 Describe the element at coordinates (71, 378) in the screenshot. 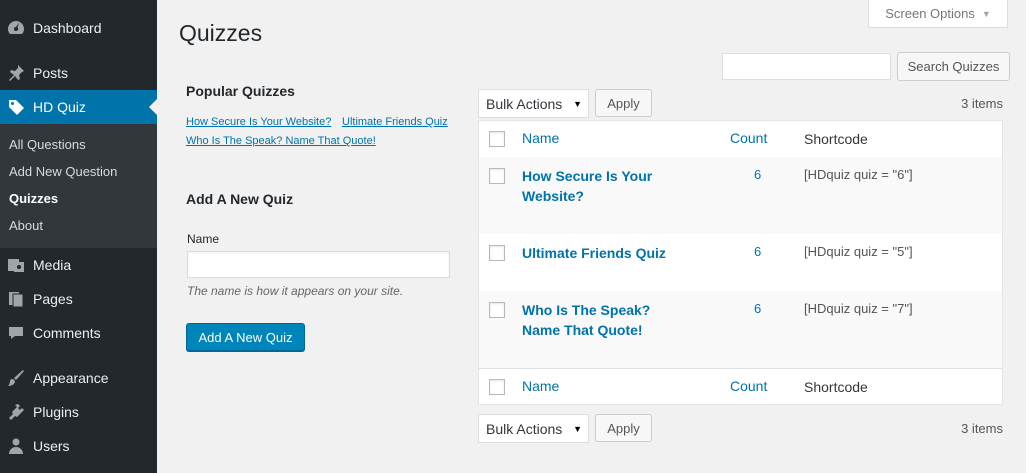

I see `menu-label: Appearance` at that location.